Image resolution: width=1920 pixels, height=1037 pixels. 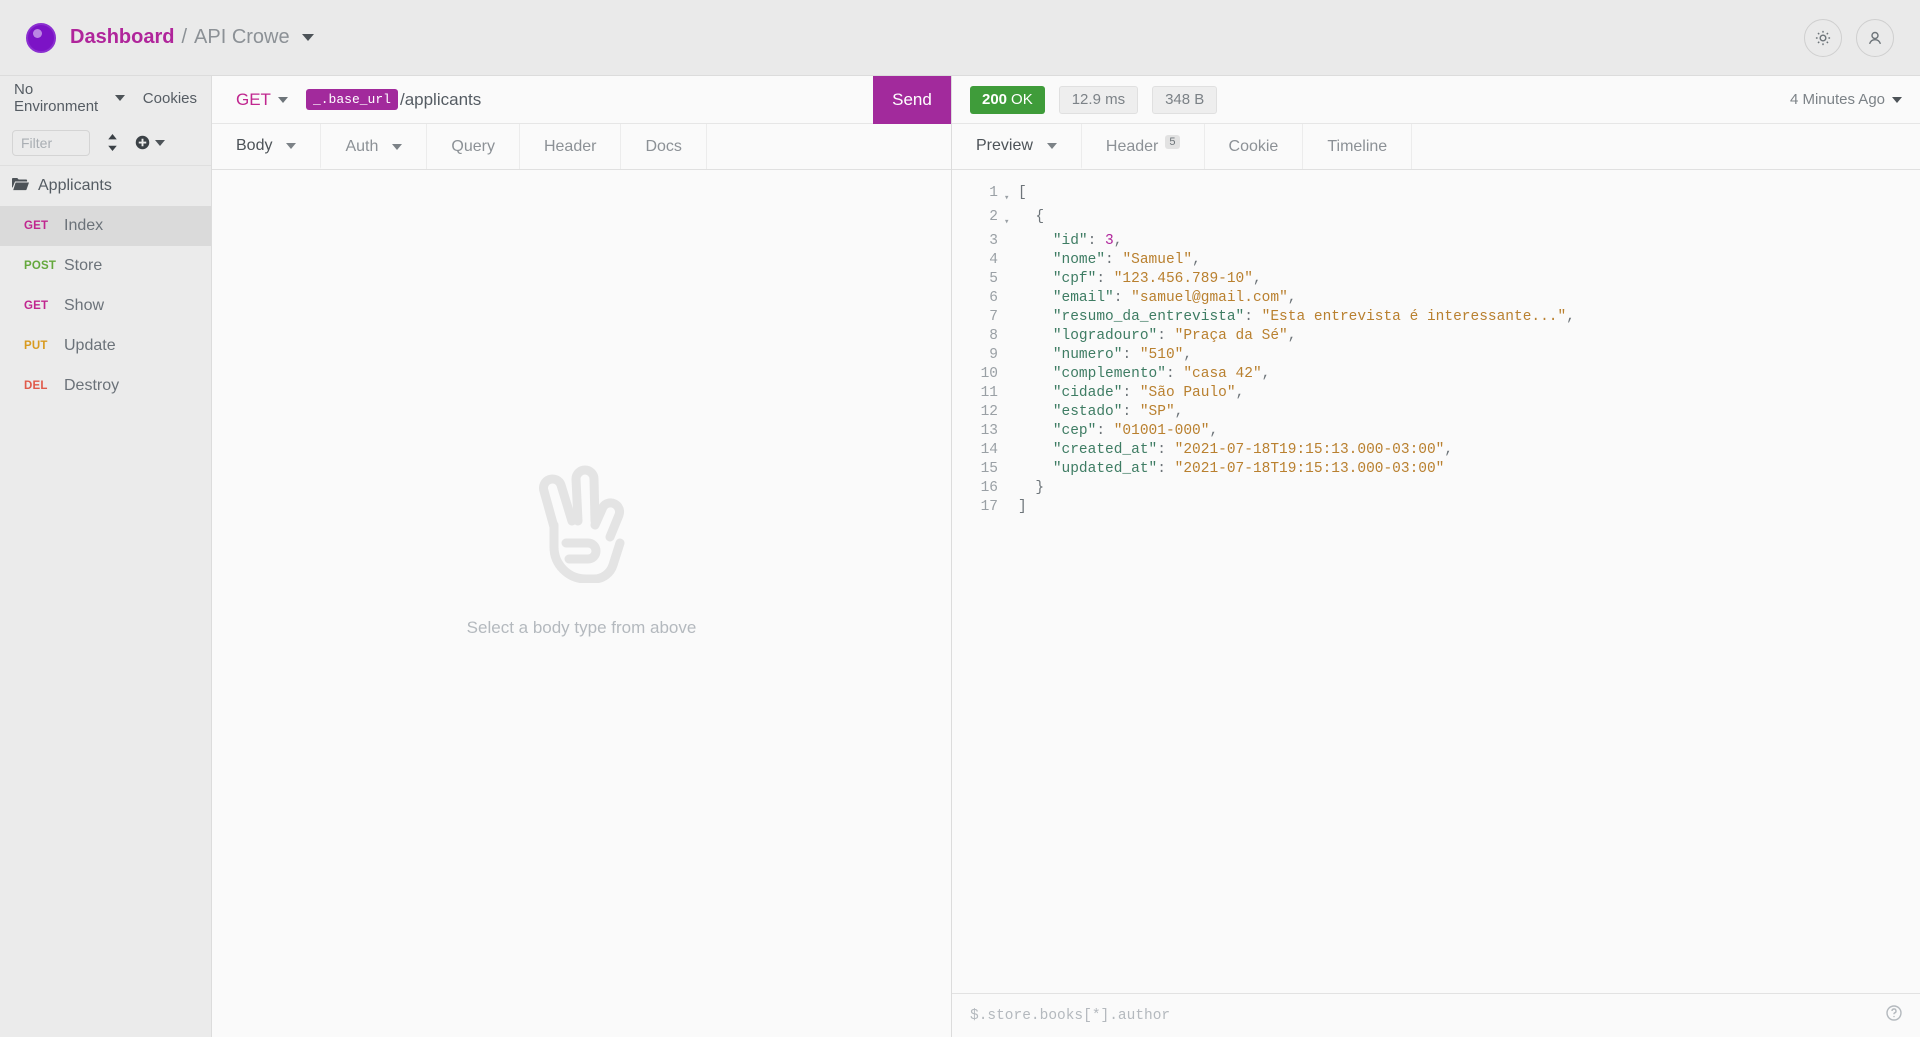 I want to click on code-line-text: ], so click(x=1022, y=507).